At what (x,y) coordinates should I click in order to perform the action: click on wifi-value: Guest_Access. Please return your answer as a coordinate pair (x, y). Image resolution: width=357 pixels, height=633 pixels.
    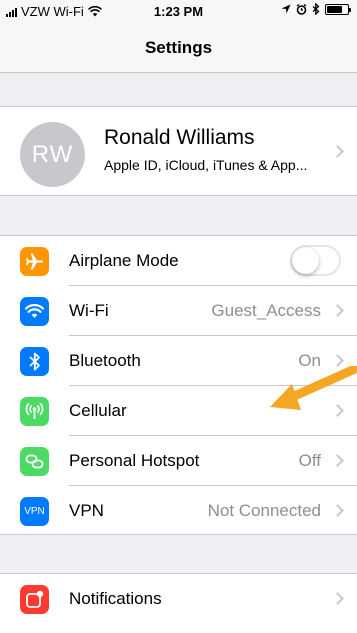
    Looking at the image, I should click on (266, 310).